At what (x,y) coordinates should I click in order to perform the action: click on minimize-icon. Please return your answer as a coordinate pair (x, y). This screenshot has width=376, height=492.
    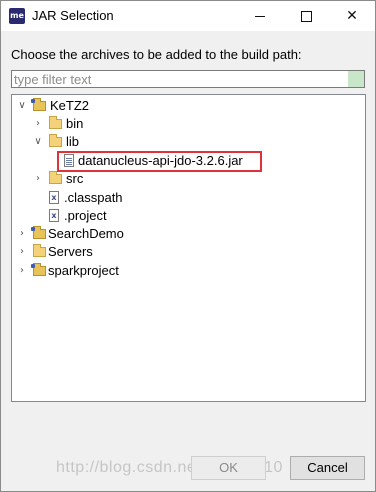
    Looking at the image, I should click on (260, 16).